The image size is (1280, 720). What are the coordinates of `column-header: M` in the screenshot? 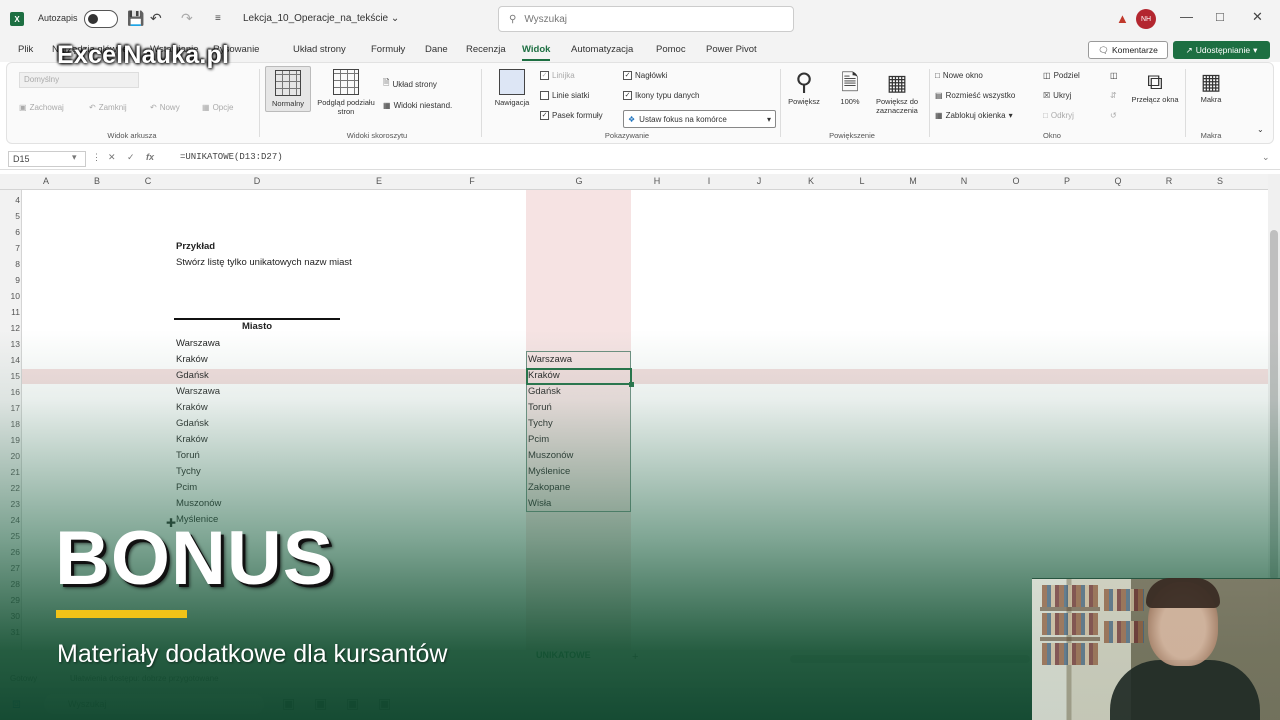 It's located at (913, 181).